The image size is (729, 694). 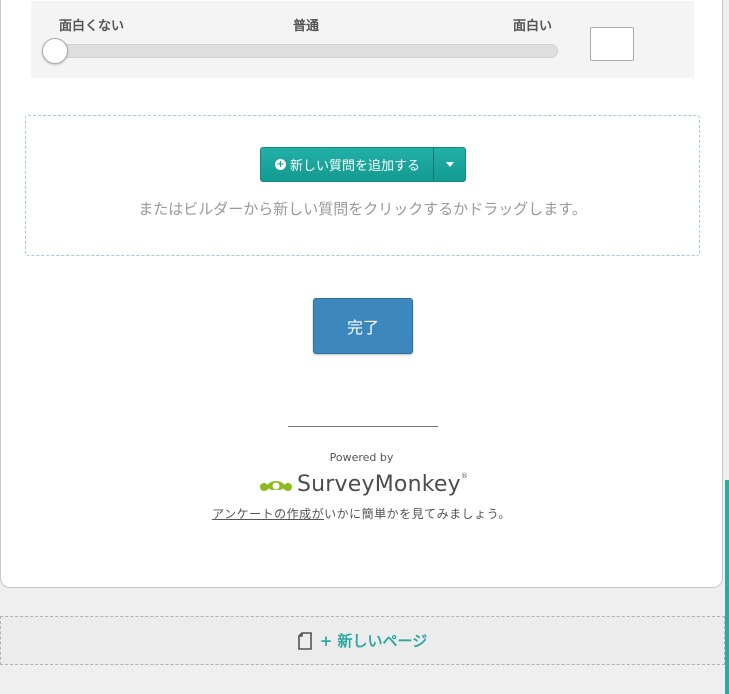 I want to click on scrollbar-accent, so click(x=727, y=587).